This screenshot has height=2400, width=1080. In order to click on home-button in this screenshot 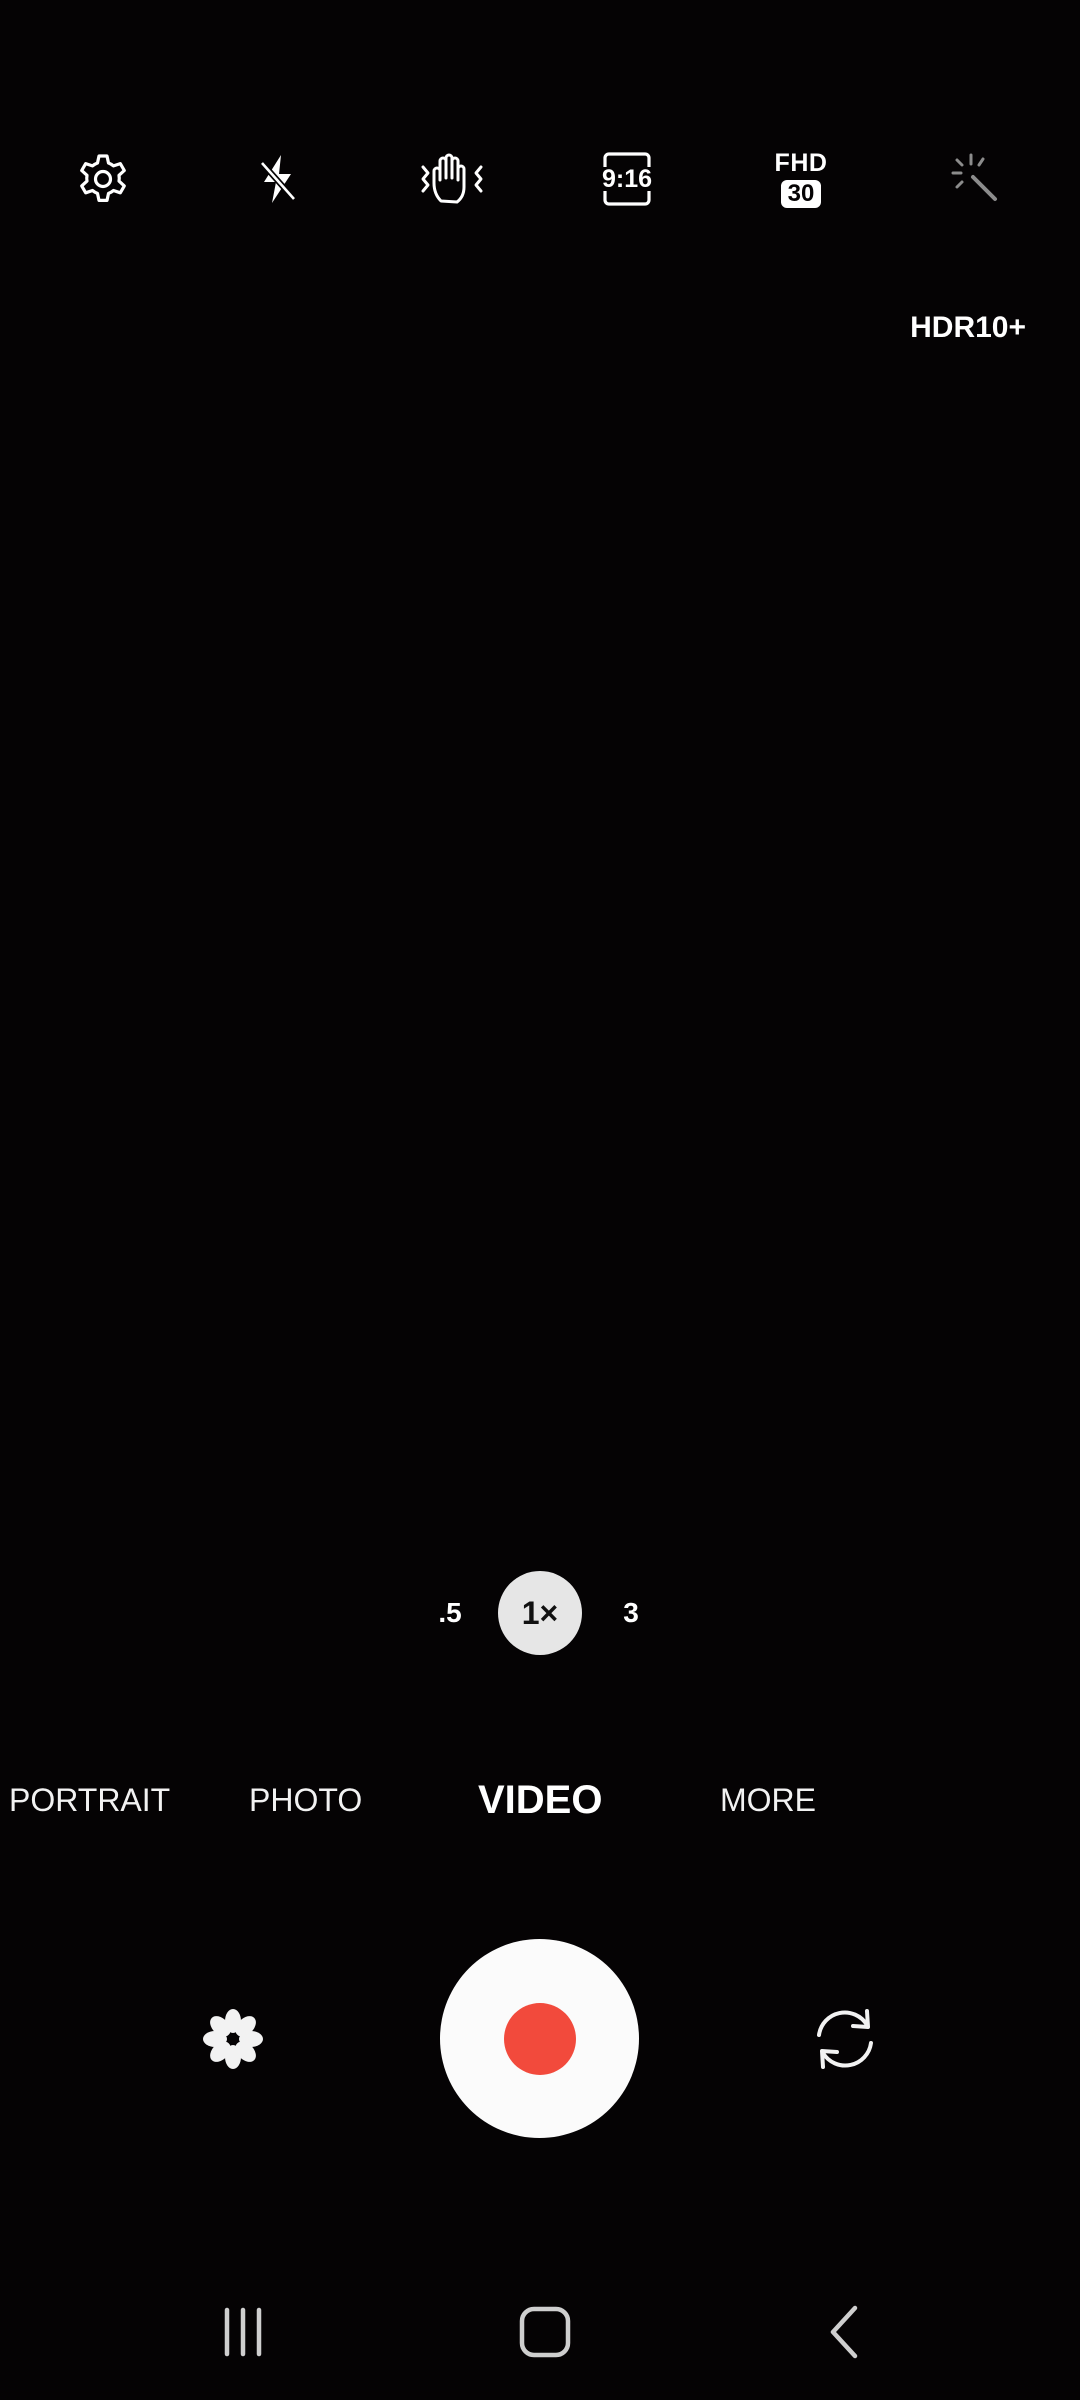, I will do `click(545, 2332)`.